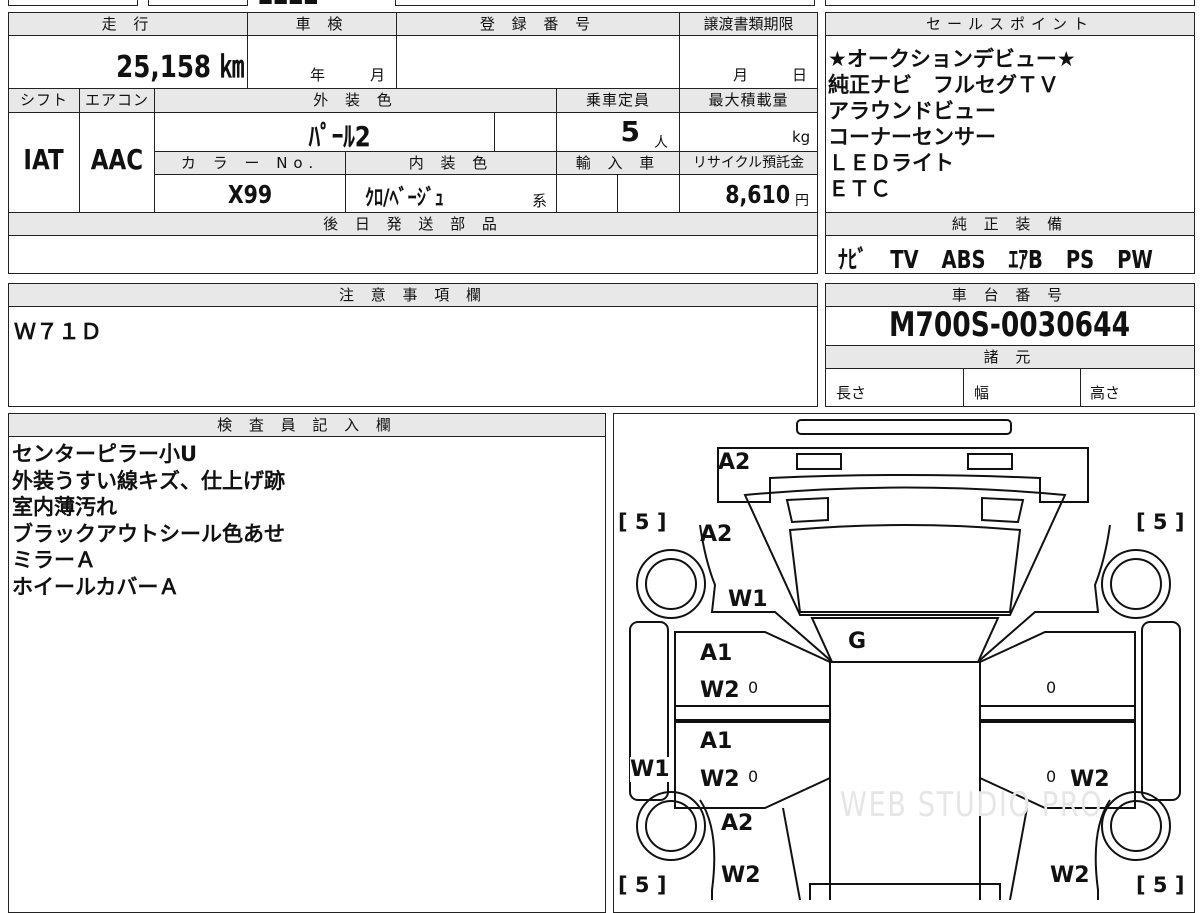 This screenshot has height=913, width=1200. What do you see at coordinates (943, 85) in the screenshot?
I see `sales-point-item: 純正ナビ フルセグＴＶ` at bounding box center [943, 85].